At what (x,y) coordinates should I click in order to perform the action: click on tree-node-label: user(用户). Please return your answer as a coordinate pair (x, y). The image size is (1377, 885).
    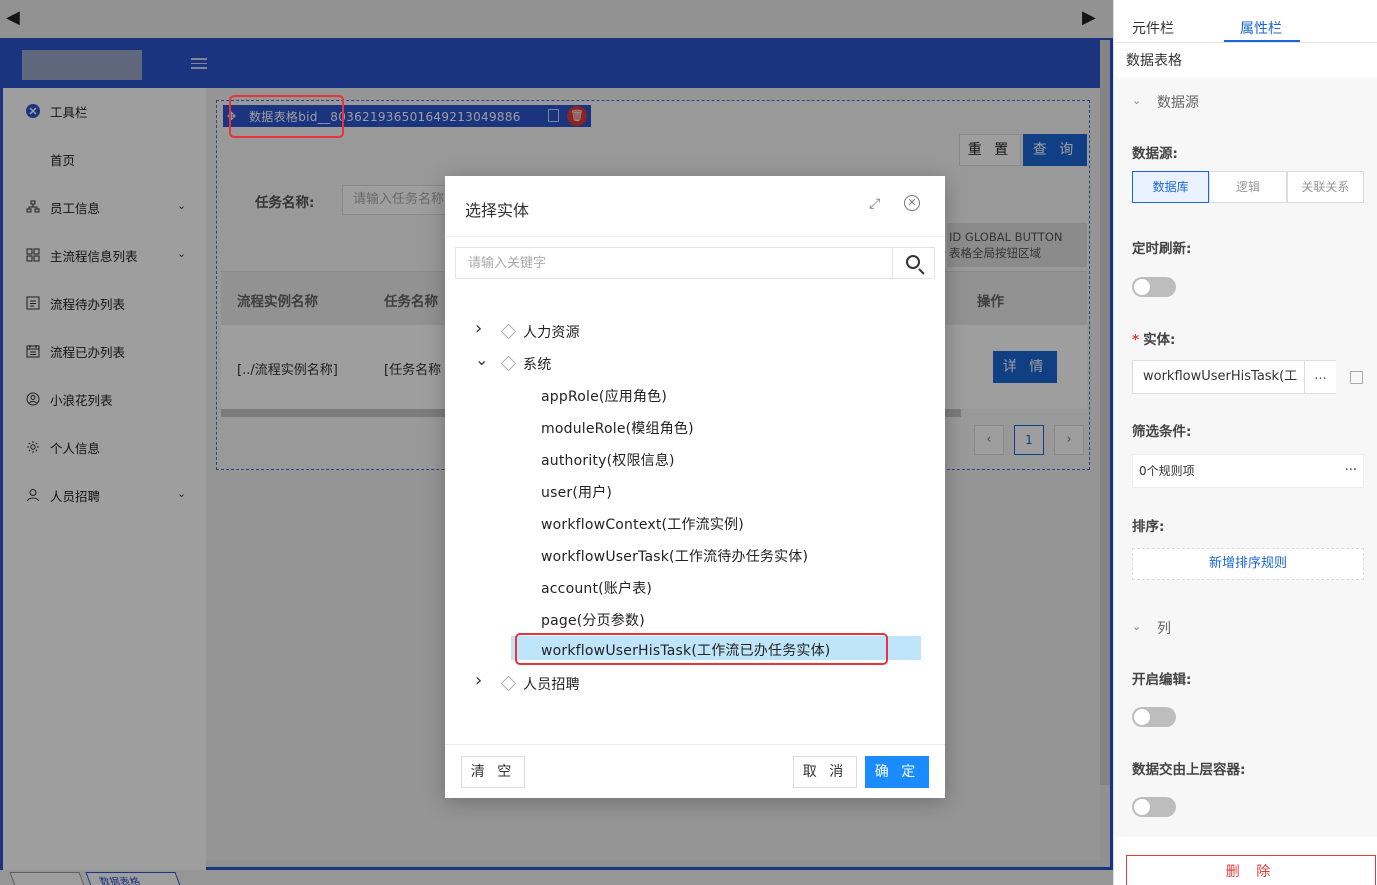
    Looking at the image, I should click on (577, 493).